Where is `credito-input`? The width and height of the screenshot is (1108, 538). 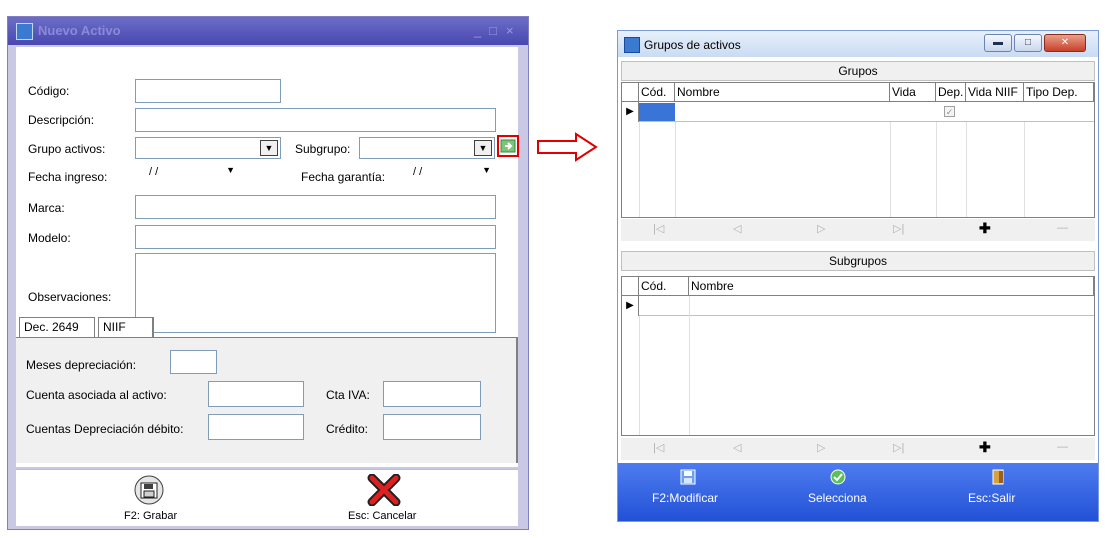
credito-input is located at coordinates (432, 427).